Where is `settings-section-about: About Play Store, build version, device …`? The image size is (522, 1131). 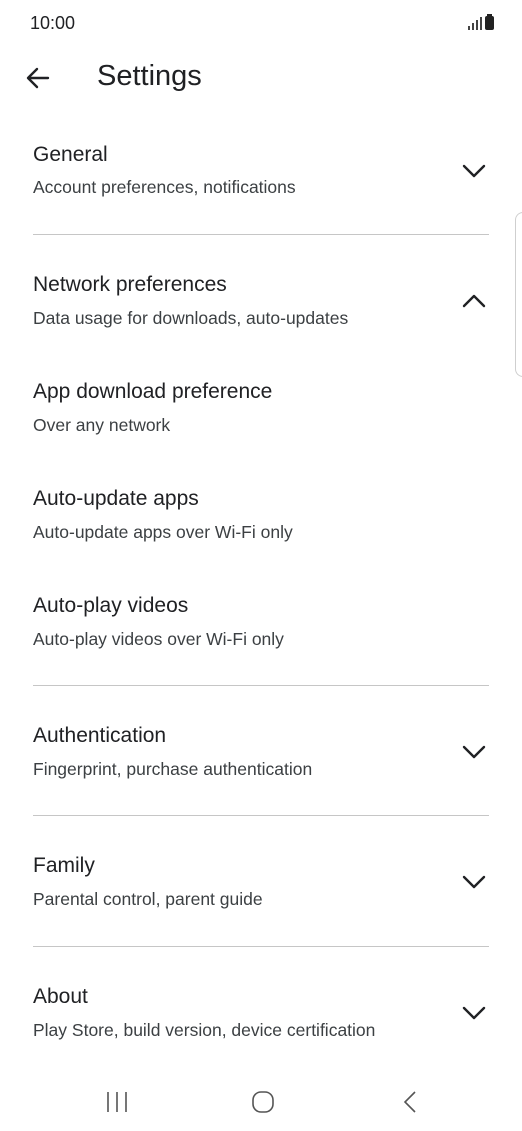 settings-section-about: About Play Store, build version, device … is located at coordinates (261, 1020).